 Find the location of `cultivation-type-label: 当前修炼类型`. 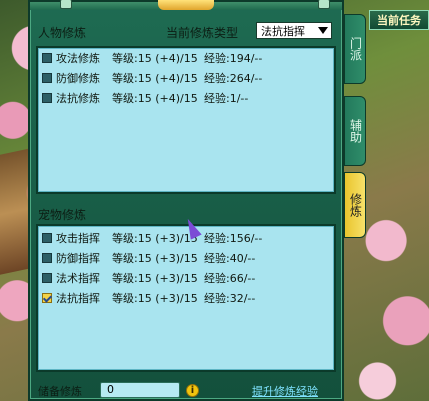

cultivation-type-label: 当前修炼类型 is located at coordinates (202, 33).